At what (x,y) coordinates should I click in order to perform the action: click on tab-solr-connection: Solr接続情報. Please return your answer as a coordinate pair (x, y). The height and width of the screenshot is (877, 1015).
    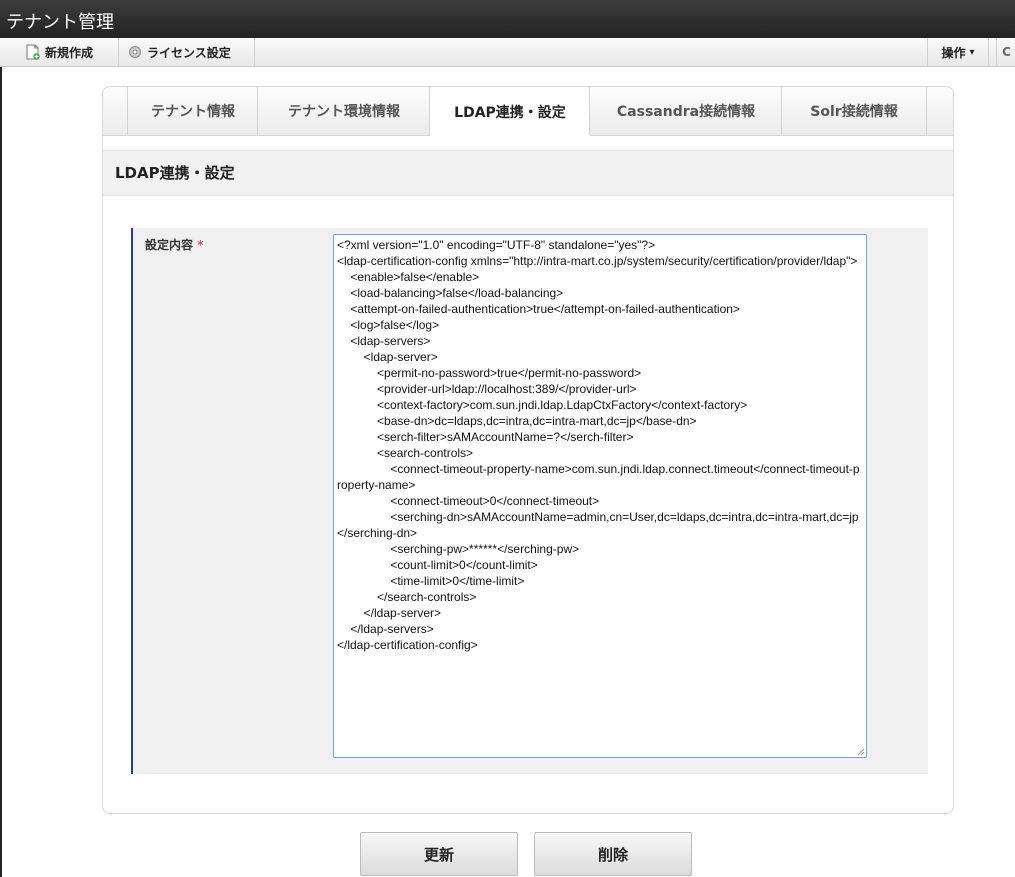
    Looking at the image, I should click on (854, 111).